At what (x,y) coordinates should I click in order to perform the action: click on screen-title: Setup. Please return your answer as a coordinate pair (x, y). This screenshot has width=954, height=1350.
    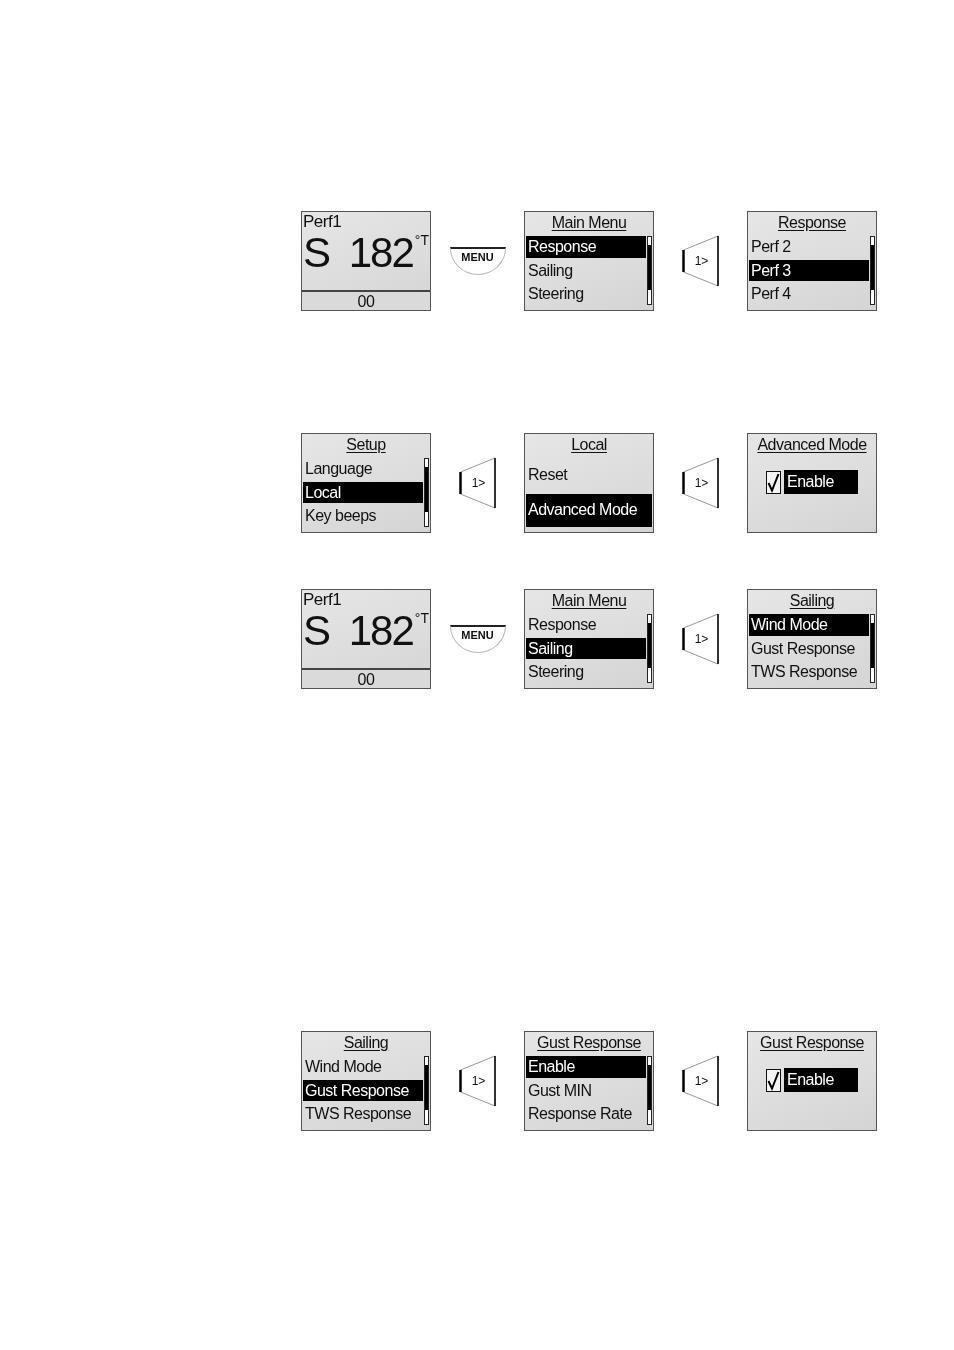
    Looking at the image, I should click on (366, 445).